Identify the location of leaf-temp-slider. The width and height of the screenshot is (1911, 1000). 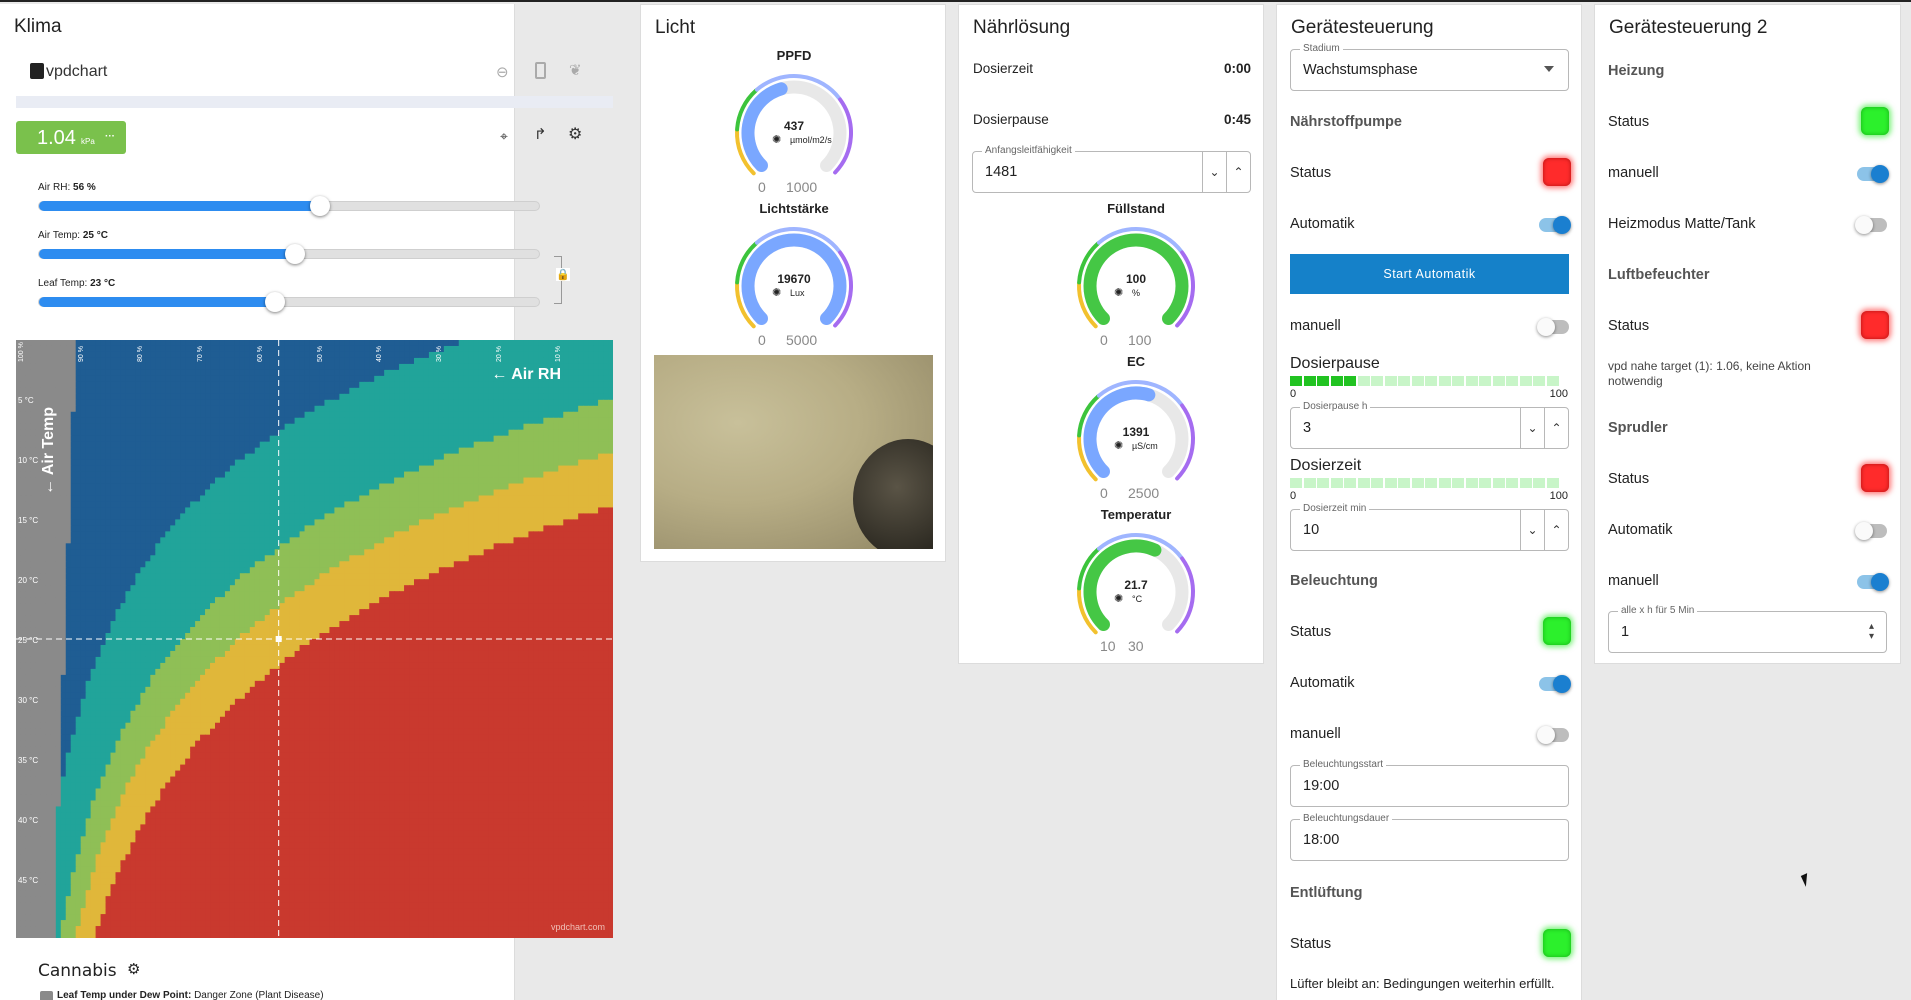
(289, 302).